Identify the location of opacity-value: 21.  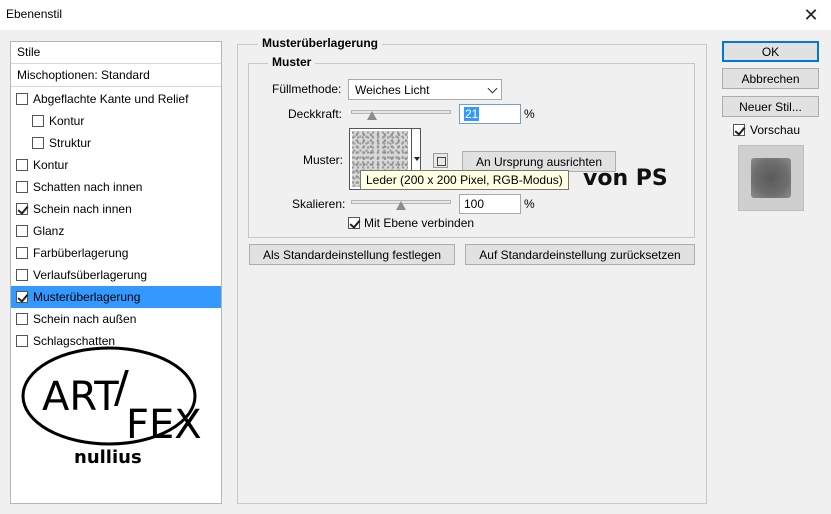
(472, 114).